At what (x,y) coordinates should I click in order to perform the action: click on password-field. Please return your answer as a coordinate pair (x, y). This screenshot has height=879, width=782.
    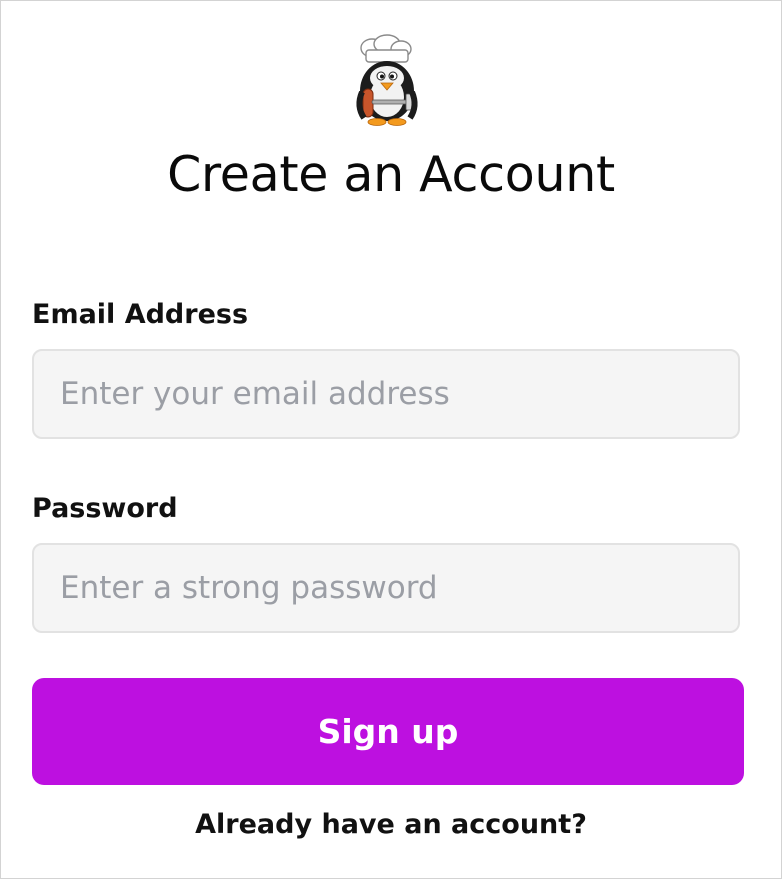
    Looking at the image, I should click on (386, 588).